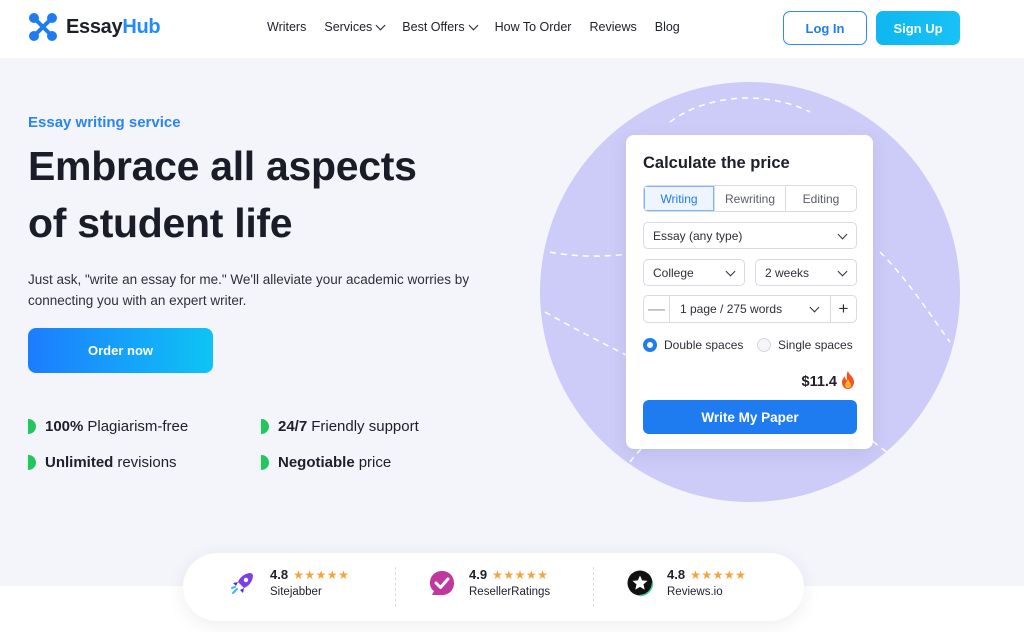 This screenshot has height=632, width=1024. What do you see at coordinates (442, 583) in the screenshot?
I see `check-bubble-icon` at bounding box center [442, 583].